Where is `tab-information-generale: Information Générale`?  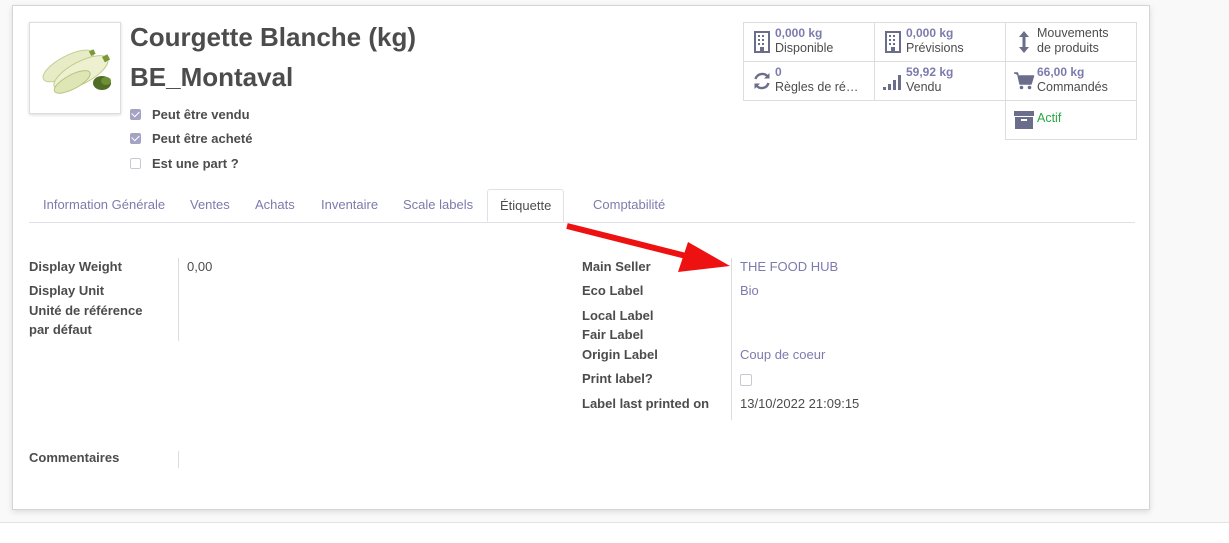 tab-information-generale: Information Générale is located at coordinates (104, 205).